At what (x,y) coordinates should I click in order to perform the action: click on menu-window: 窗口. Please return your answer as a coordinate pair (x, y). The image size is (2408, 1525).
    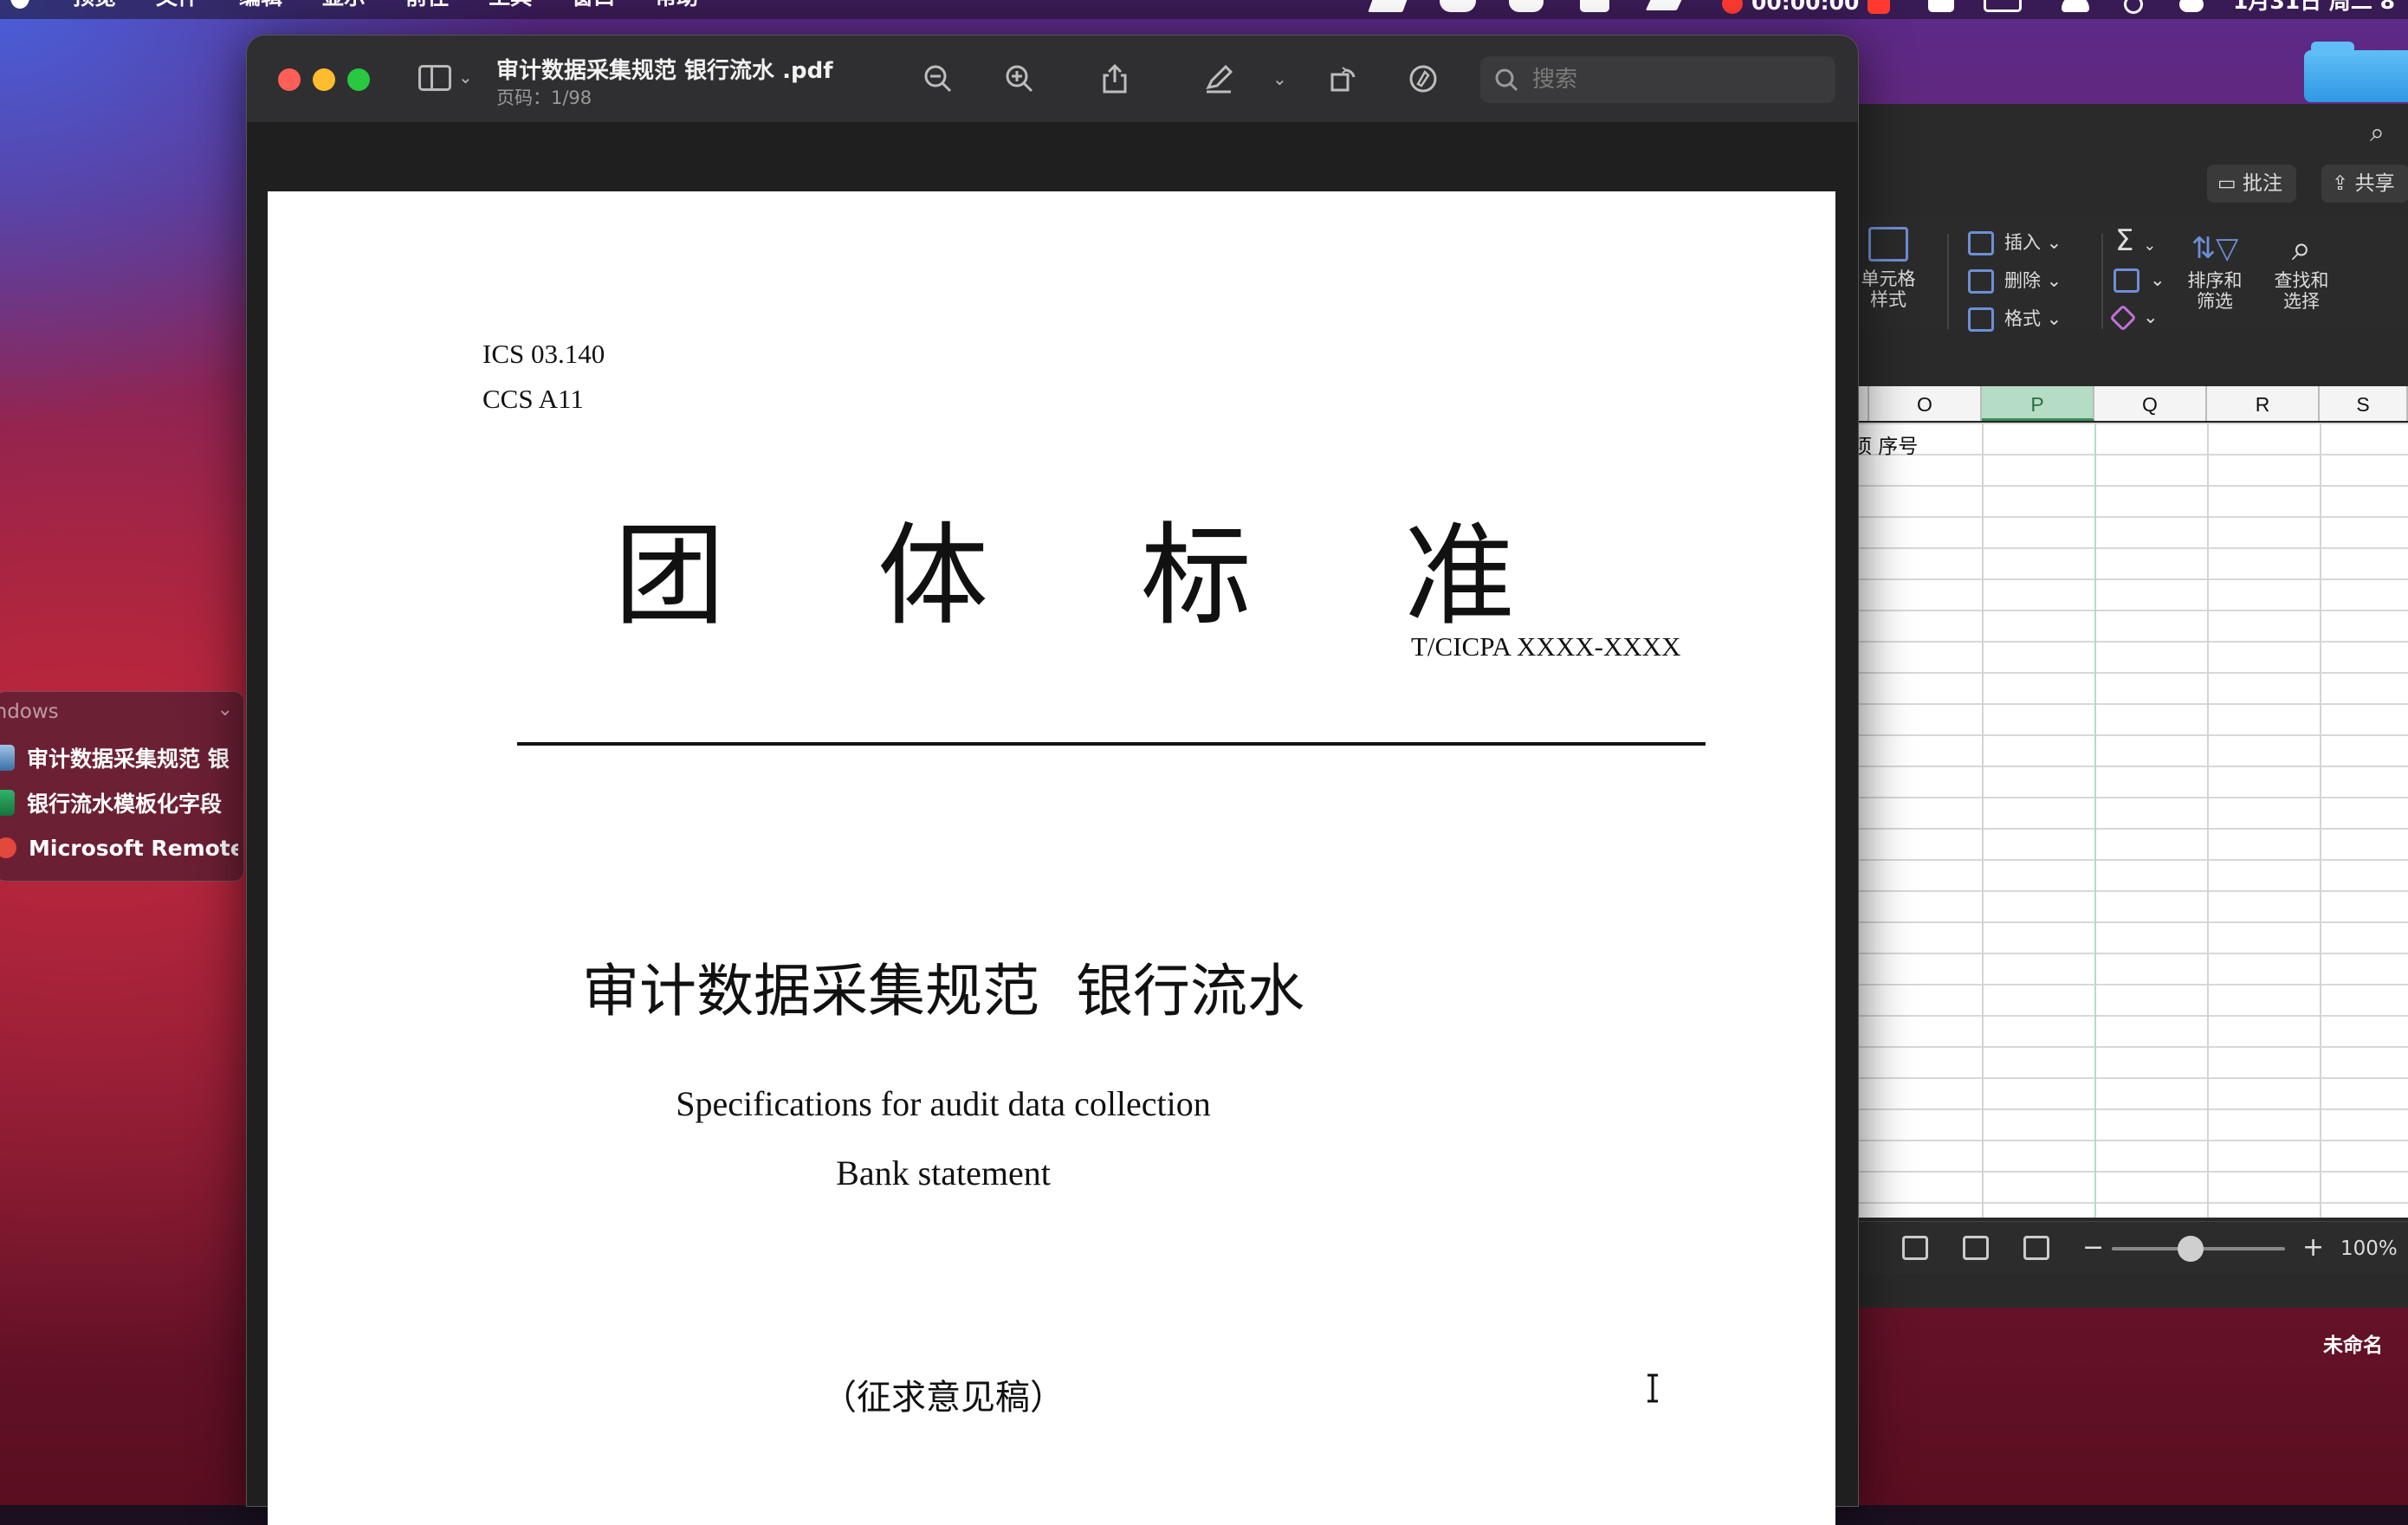
    Looking at the image, I should click on (593, 4).